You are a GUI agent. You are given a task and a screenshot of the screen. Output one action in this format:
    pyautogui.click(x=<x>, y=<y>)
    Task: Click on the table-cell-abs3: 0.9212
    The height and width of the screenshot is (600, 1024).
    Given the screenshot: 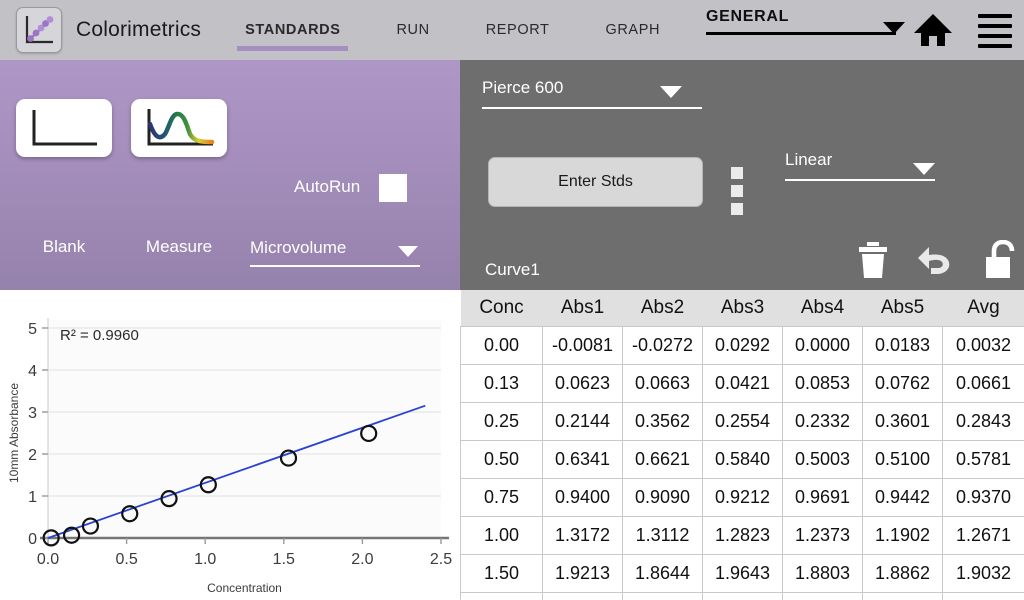 What is the action you would take?
    pyautogui.click(x=742, y=497)
    